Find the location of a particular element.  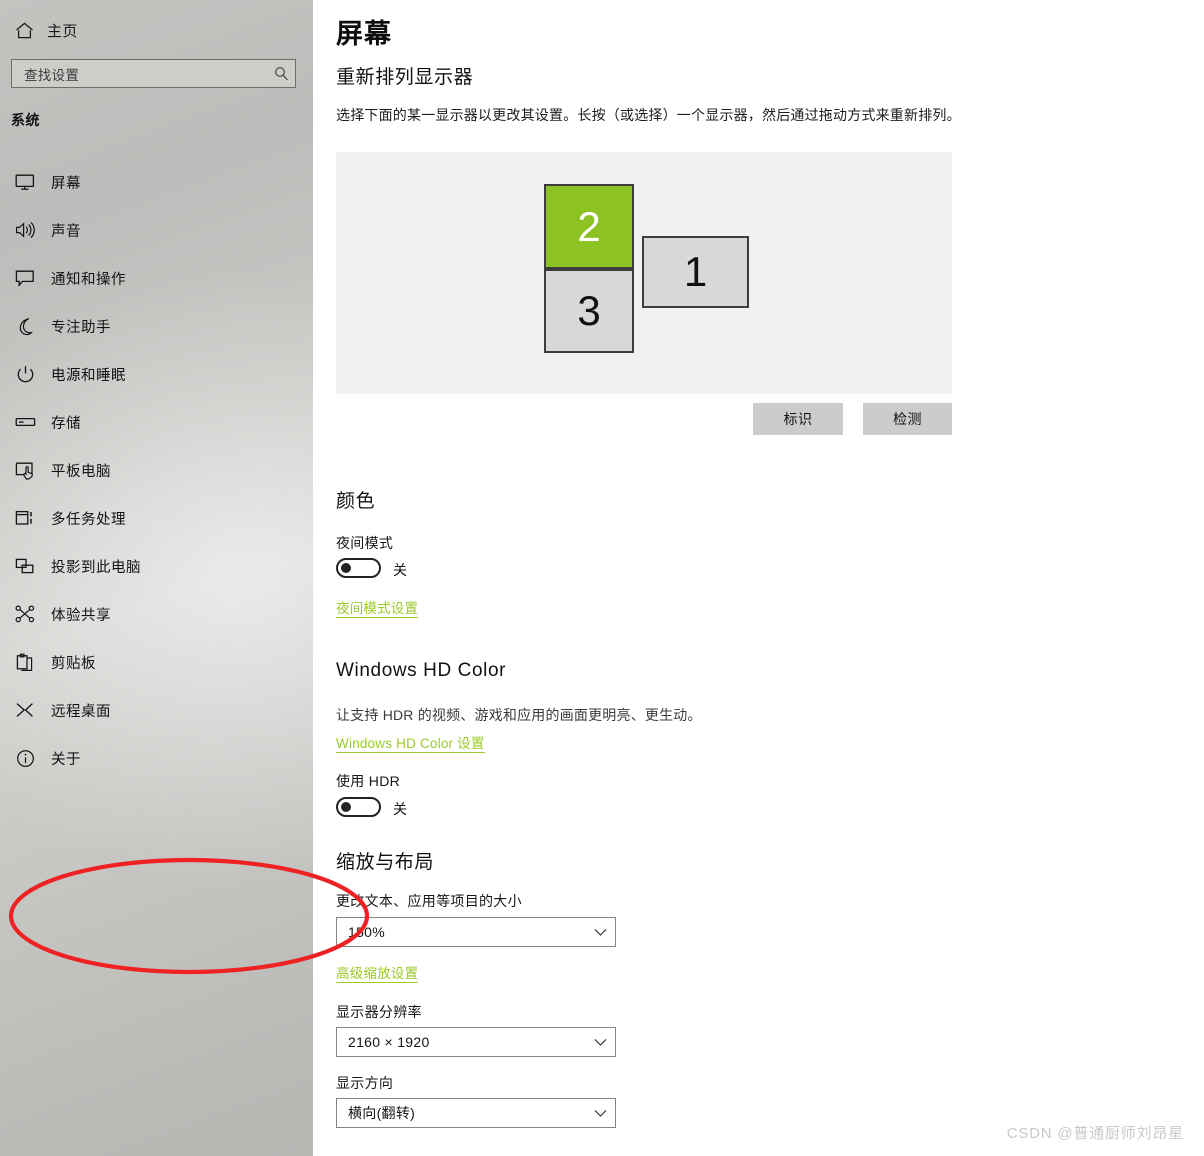

search-input: 查找设置 is located at coordinates (153, 73).